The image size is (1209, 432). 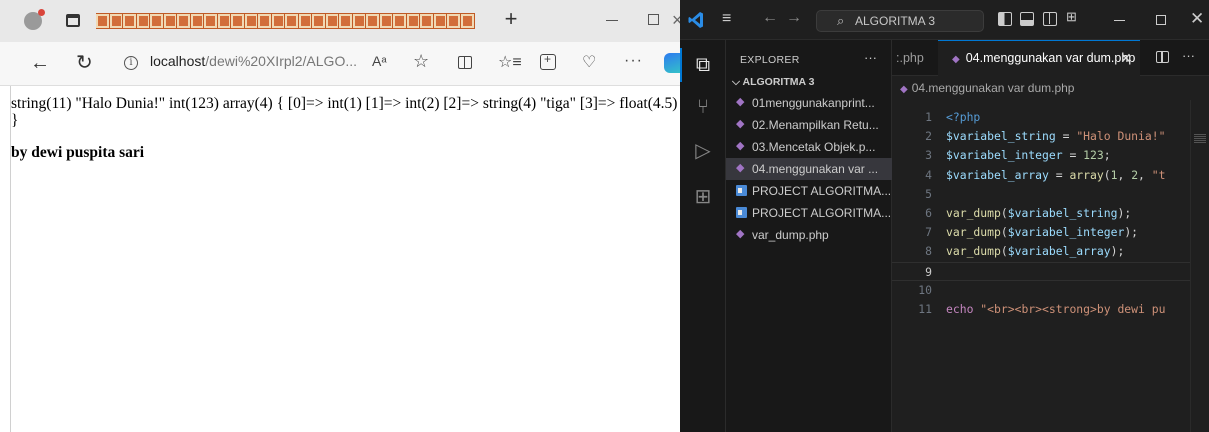 I want to click on activity-bar: ⧉ ⑂ ▷ ⊞, so click(x=703, y=236).